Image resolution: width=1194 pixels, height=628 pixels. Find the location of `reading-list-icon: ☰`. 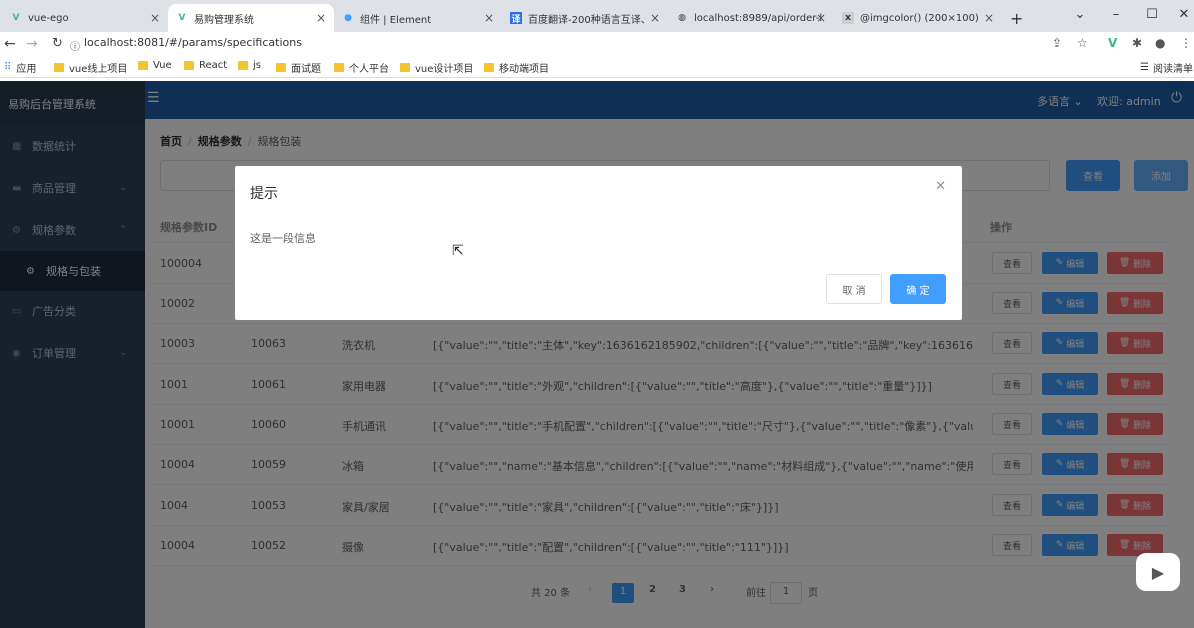

reading-list-icon: ☰ is located at coordinates (1144, 67).